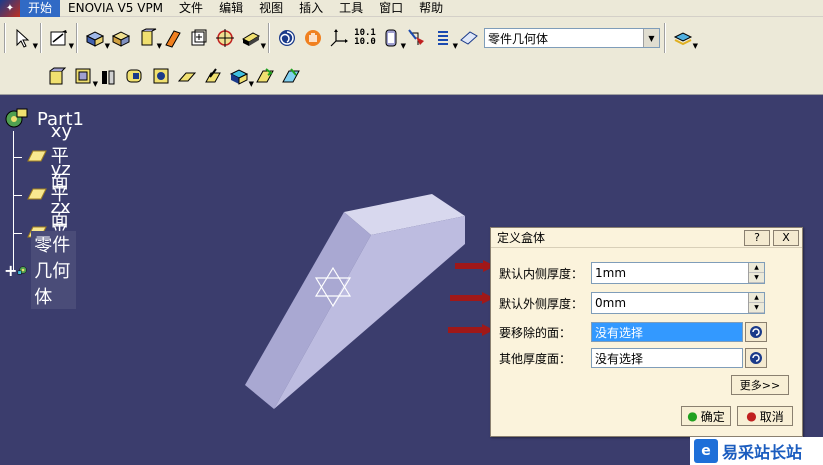  I want to click on chevron-down-icon: ▼, so click(651, 38).